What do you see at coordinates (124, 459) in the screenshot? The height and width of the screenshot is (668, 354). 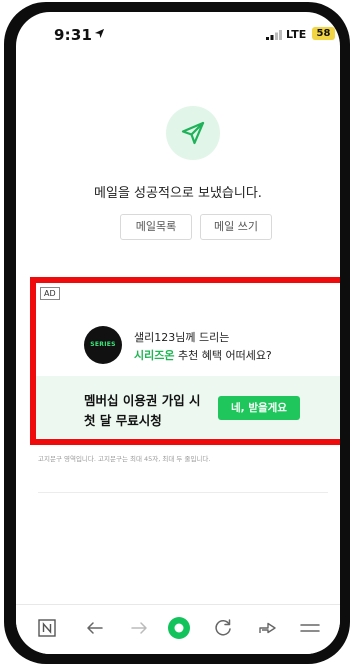 I see `notice-text: 고지문구 영역입니다. 고지문구는 최대 45자, 최대 두 줄입니다.` at bounding box center [124, 459].